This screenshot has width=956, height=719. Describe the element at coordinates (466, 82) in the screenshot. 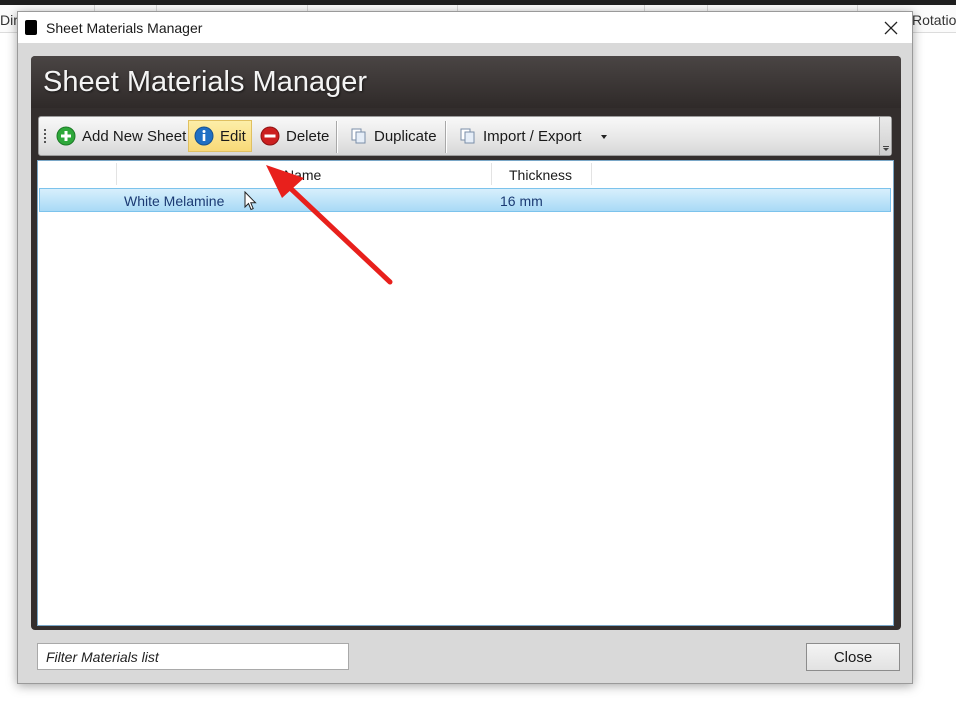

I see `panel-header: Sheet Materials Manager` at that location.